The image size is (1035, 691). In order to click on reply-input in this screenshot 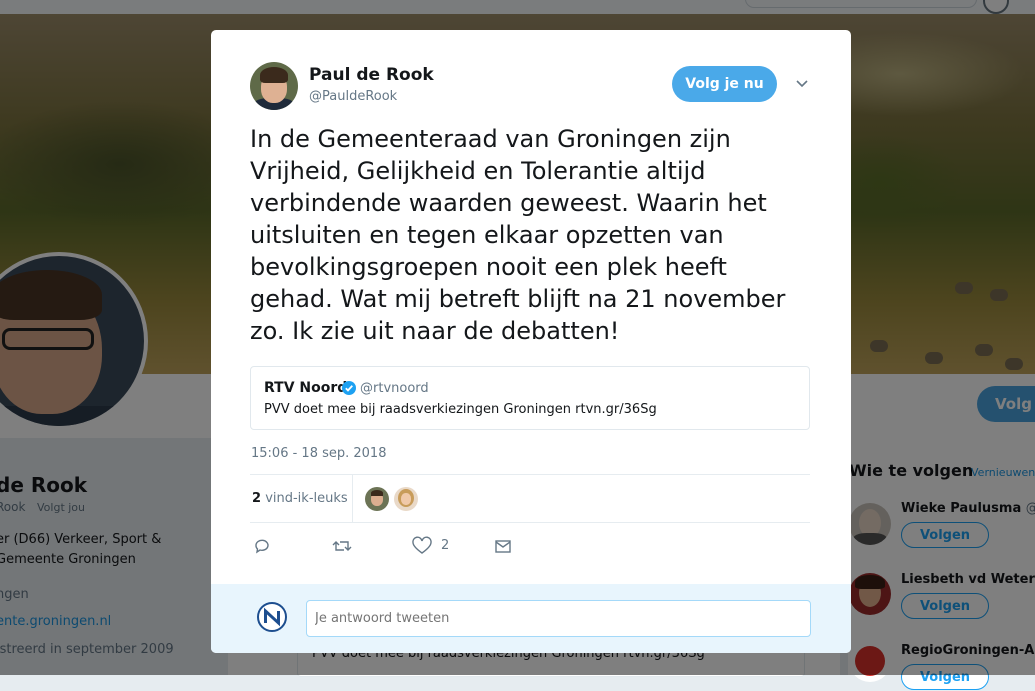, I will do `click(558, 618)`.